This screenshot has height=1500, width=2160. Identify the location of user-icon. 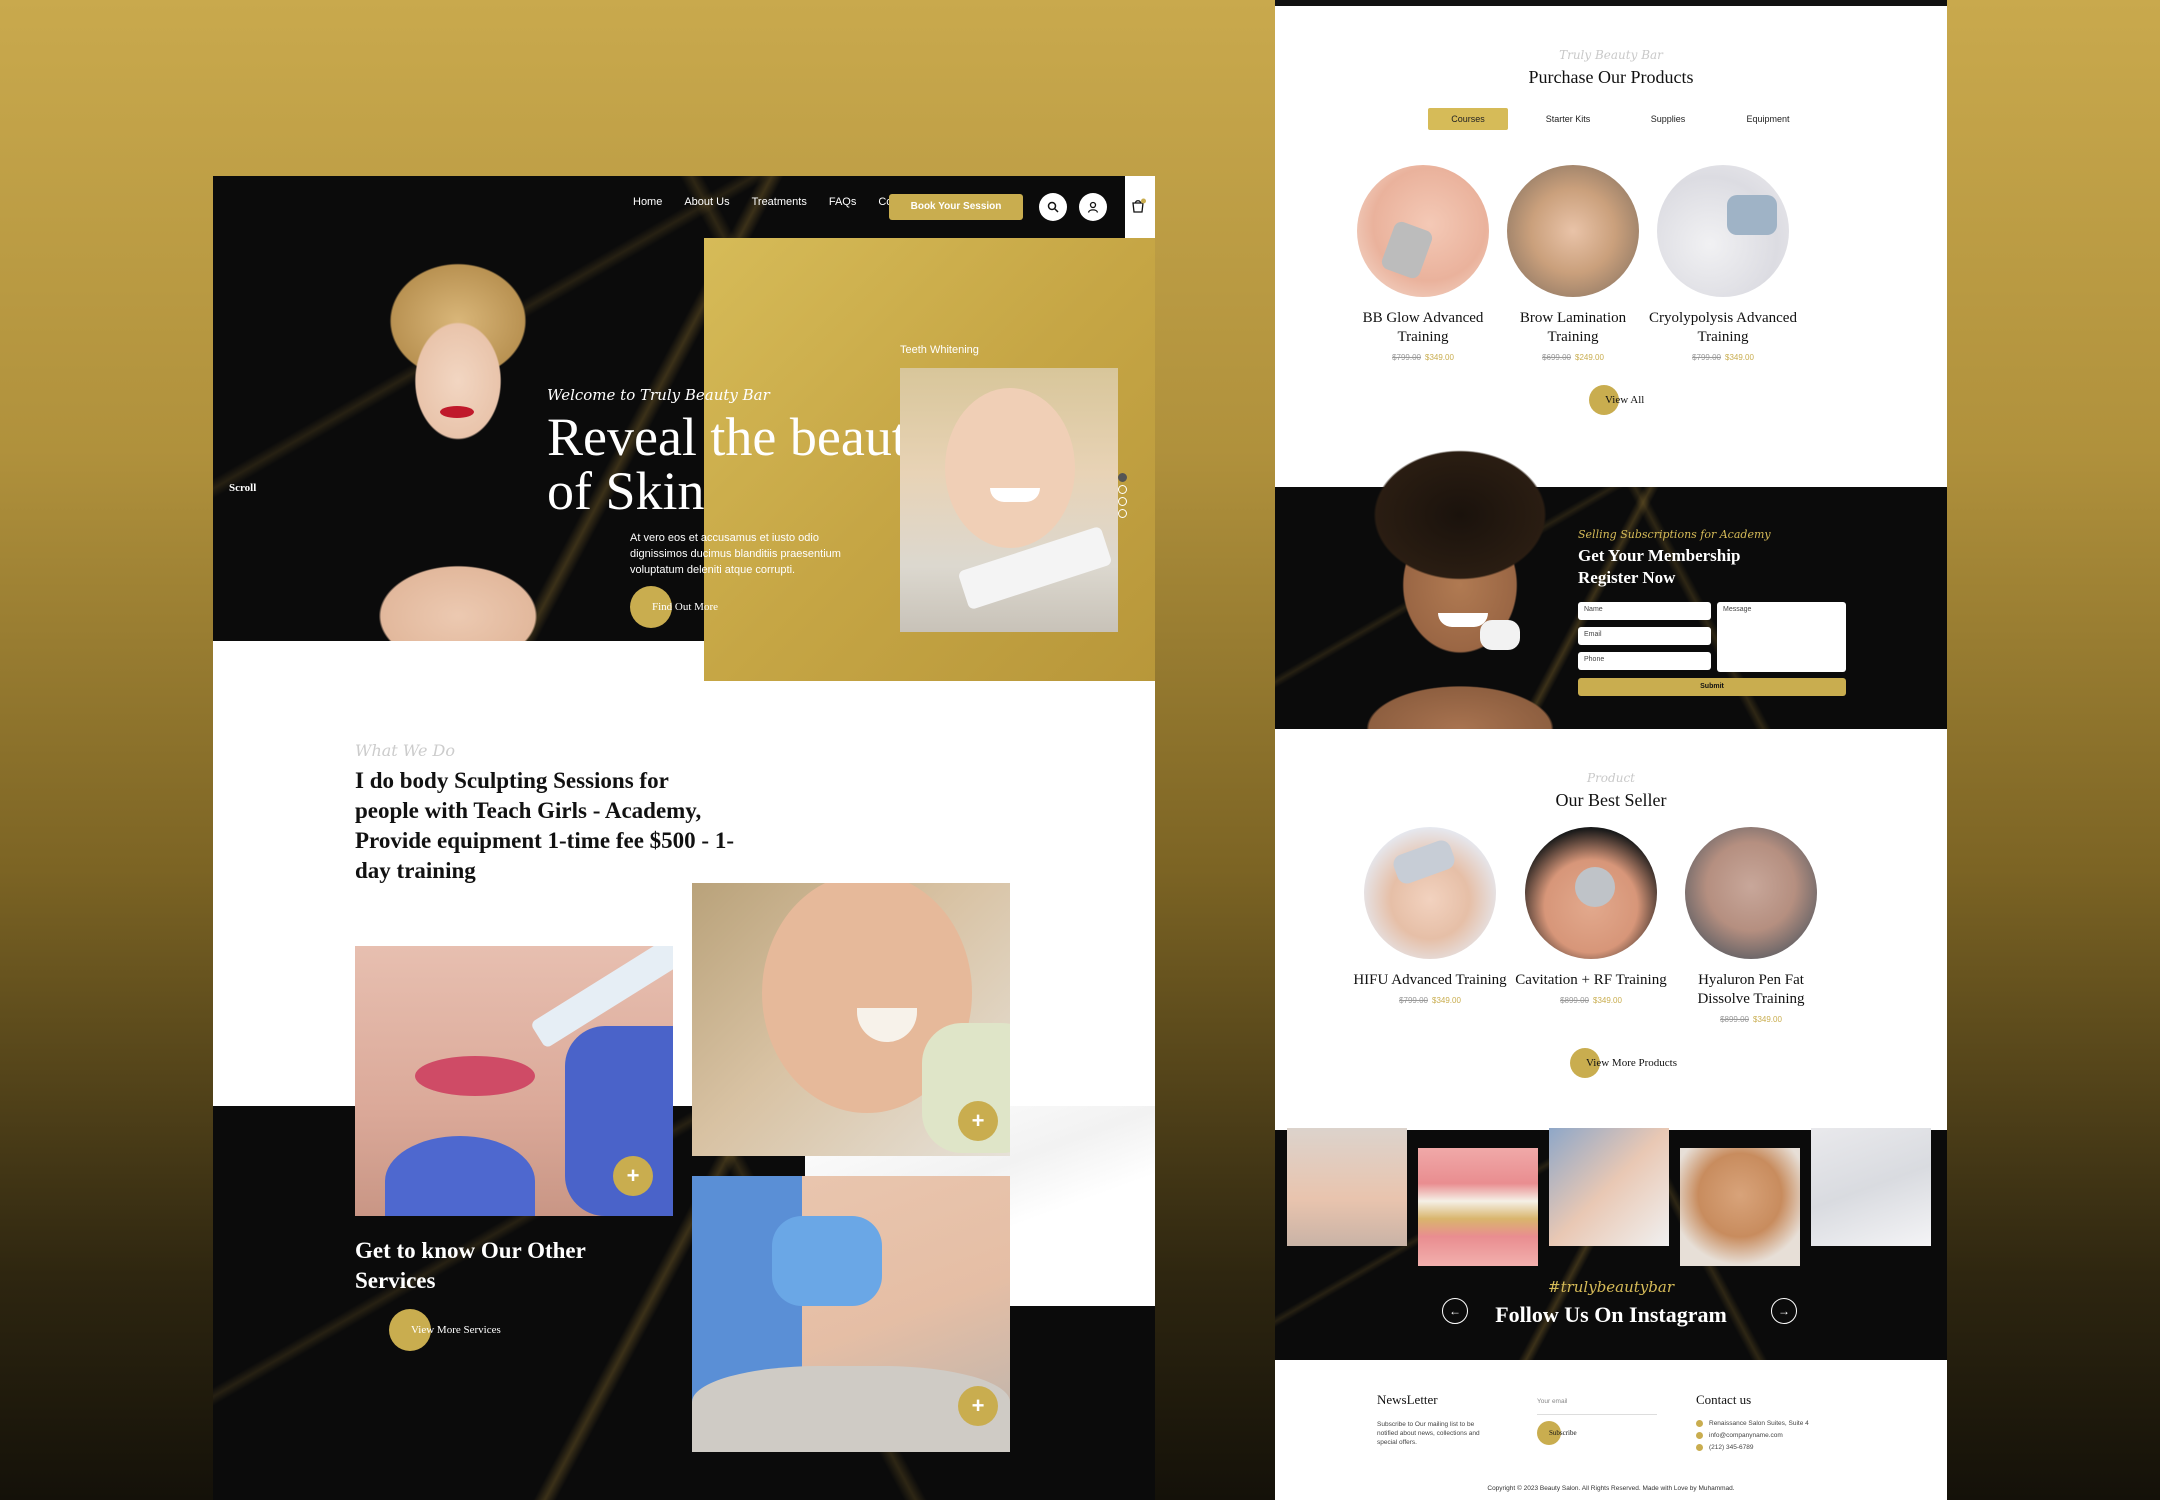
(1093, 207).